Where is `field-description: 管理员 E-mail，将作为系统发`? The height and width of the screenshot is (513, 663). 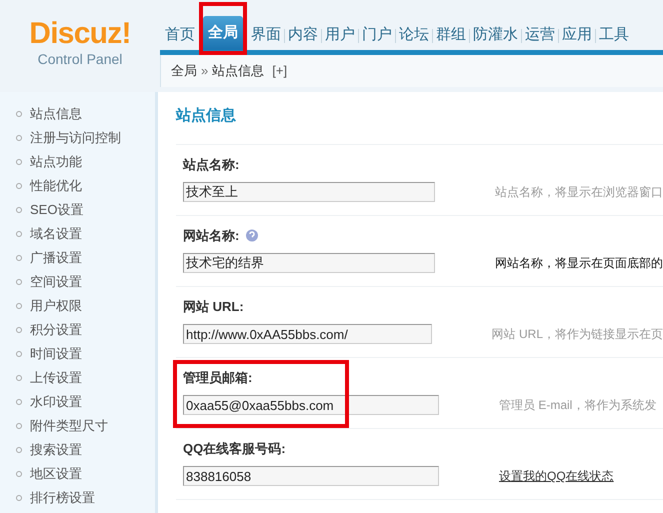 field-description: 管理员 E-mail，将作为系统发 is located at coordinates (577, 405).